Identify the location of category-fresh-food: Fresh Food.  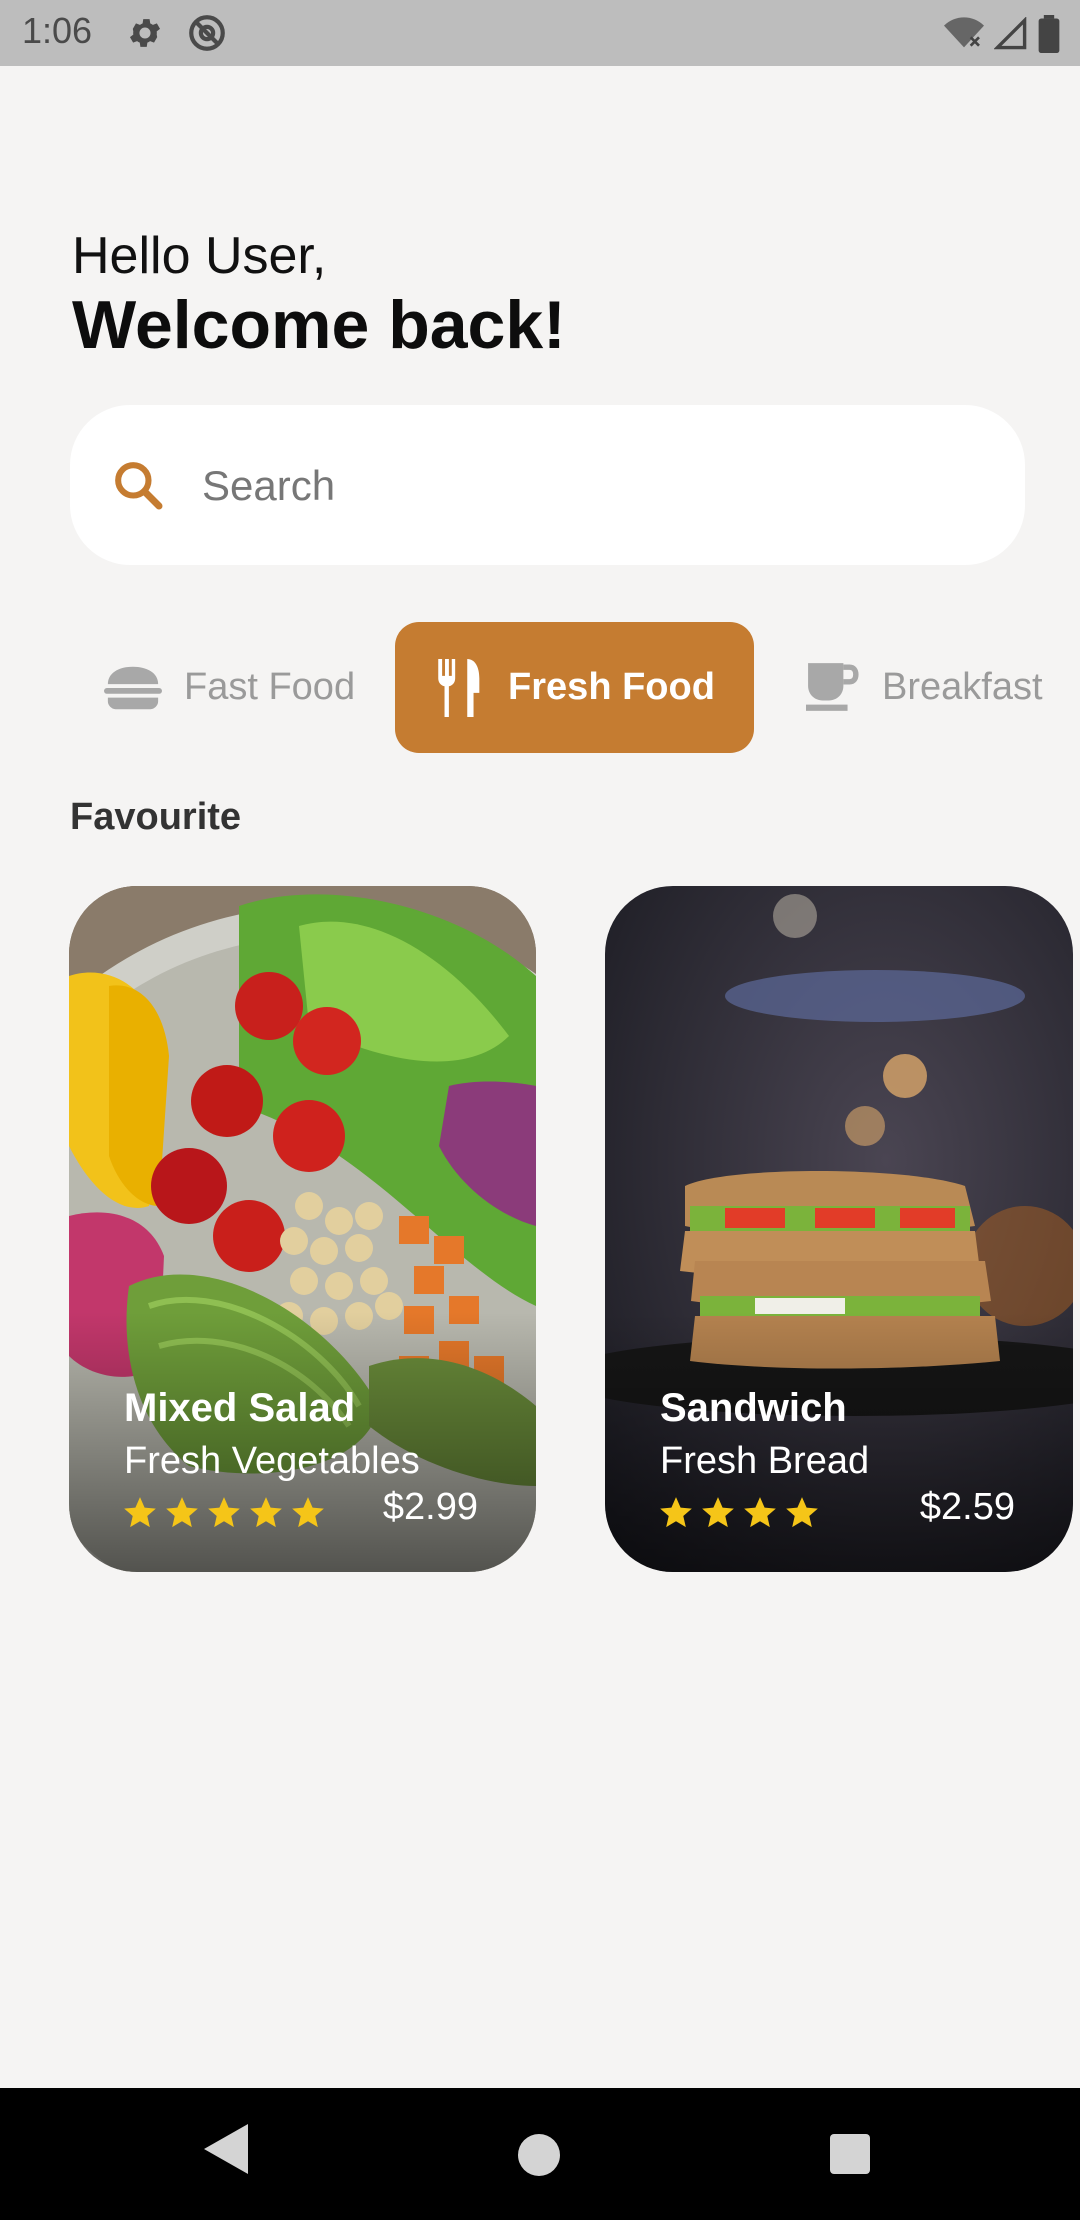
(574, 687).